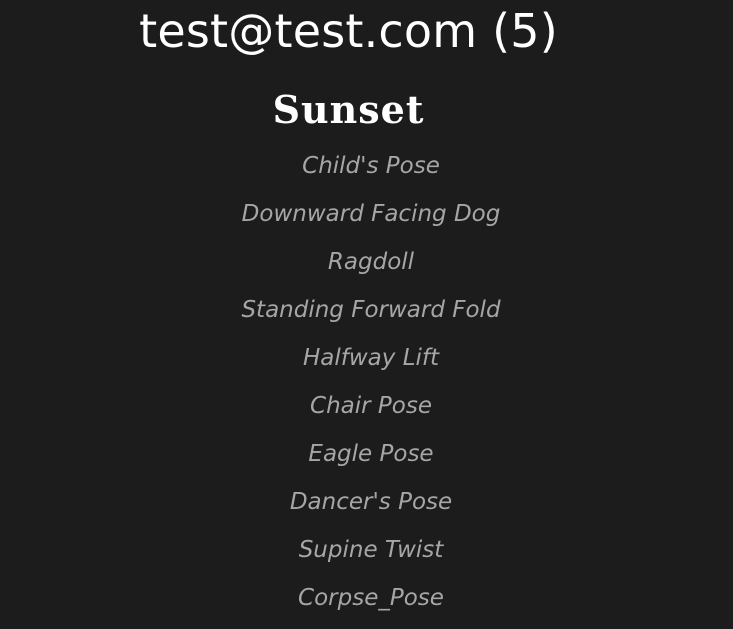  I want to click on pose-item-ragdoll: Ragdoll, so click(366, 262).